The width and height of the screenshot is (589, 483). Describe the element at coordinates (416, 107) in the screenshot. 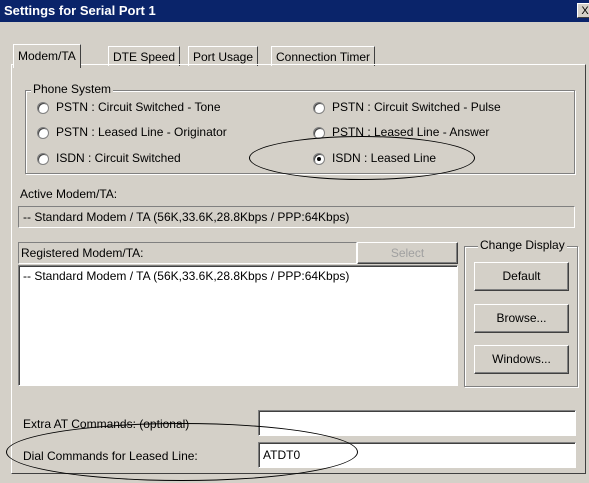

I see `radio-pstn-pulse-label: PSTN : Circuit Switched - Pulse` at that location.